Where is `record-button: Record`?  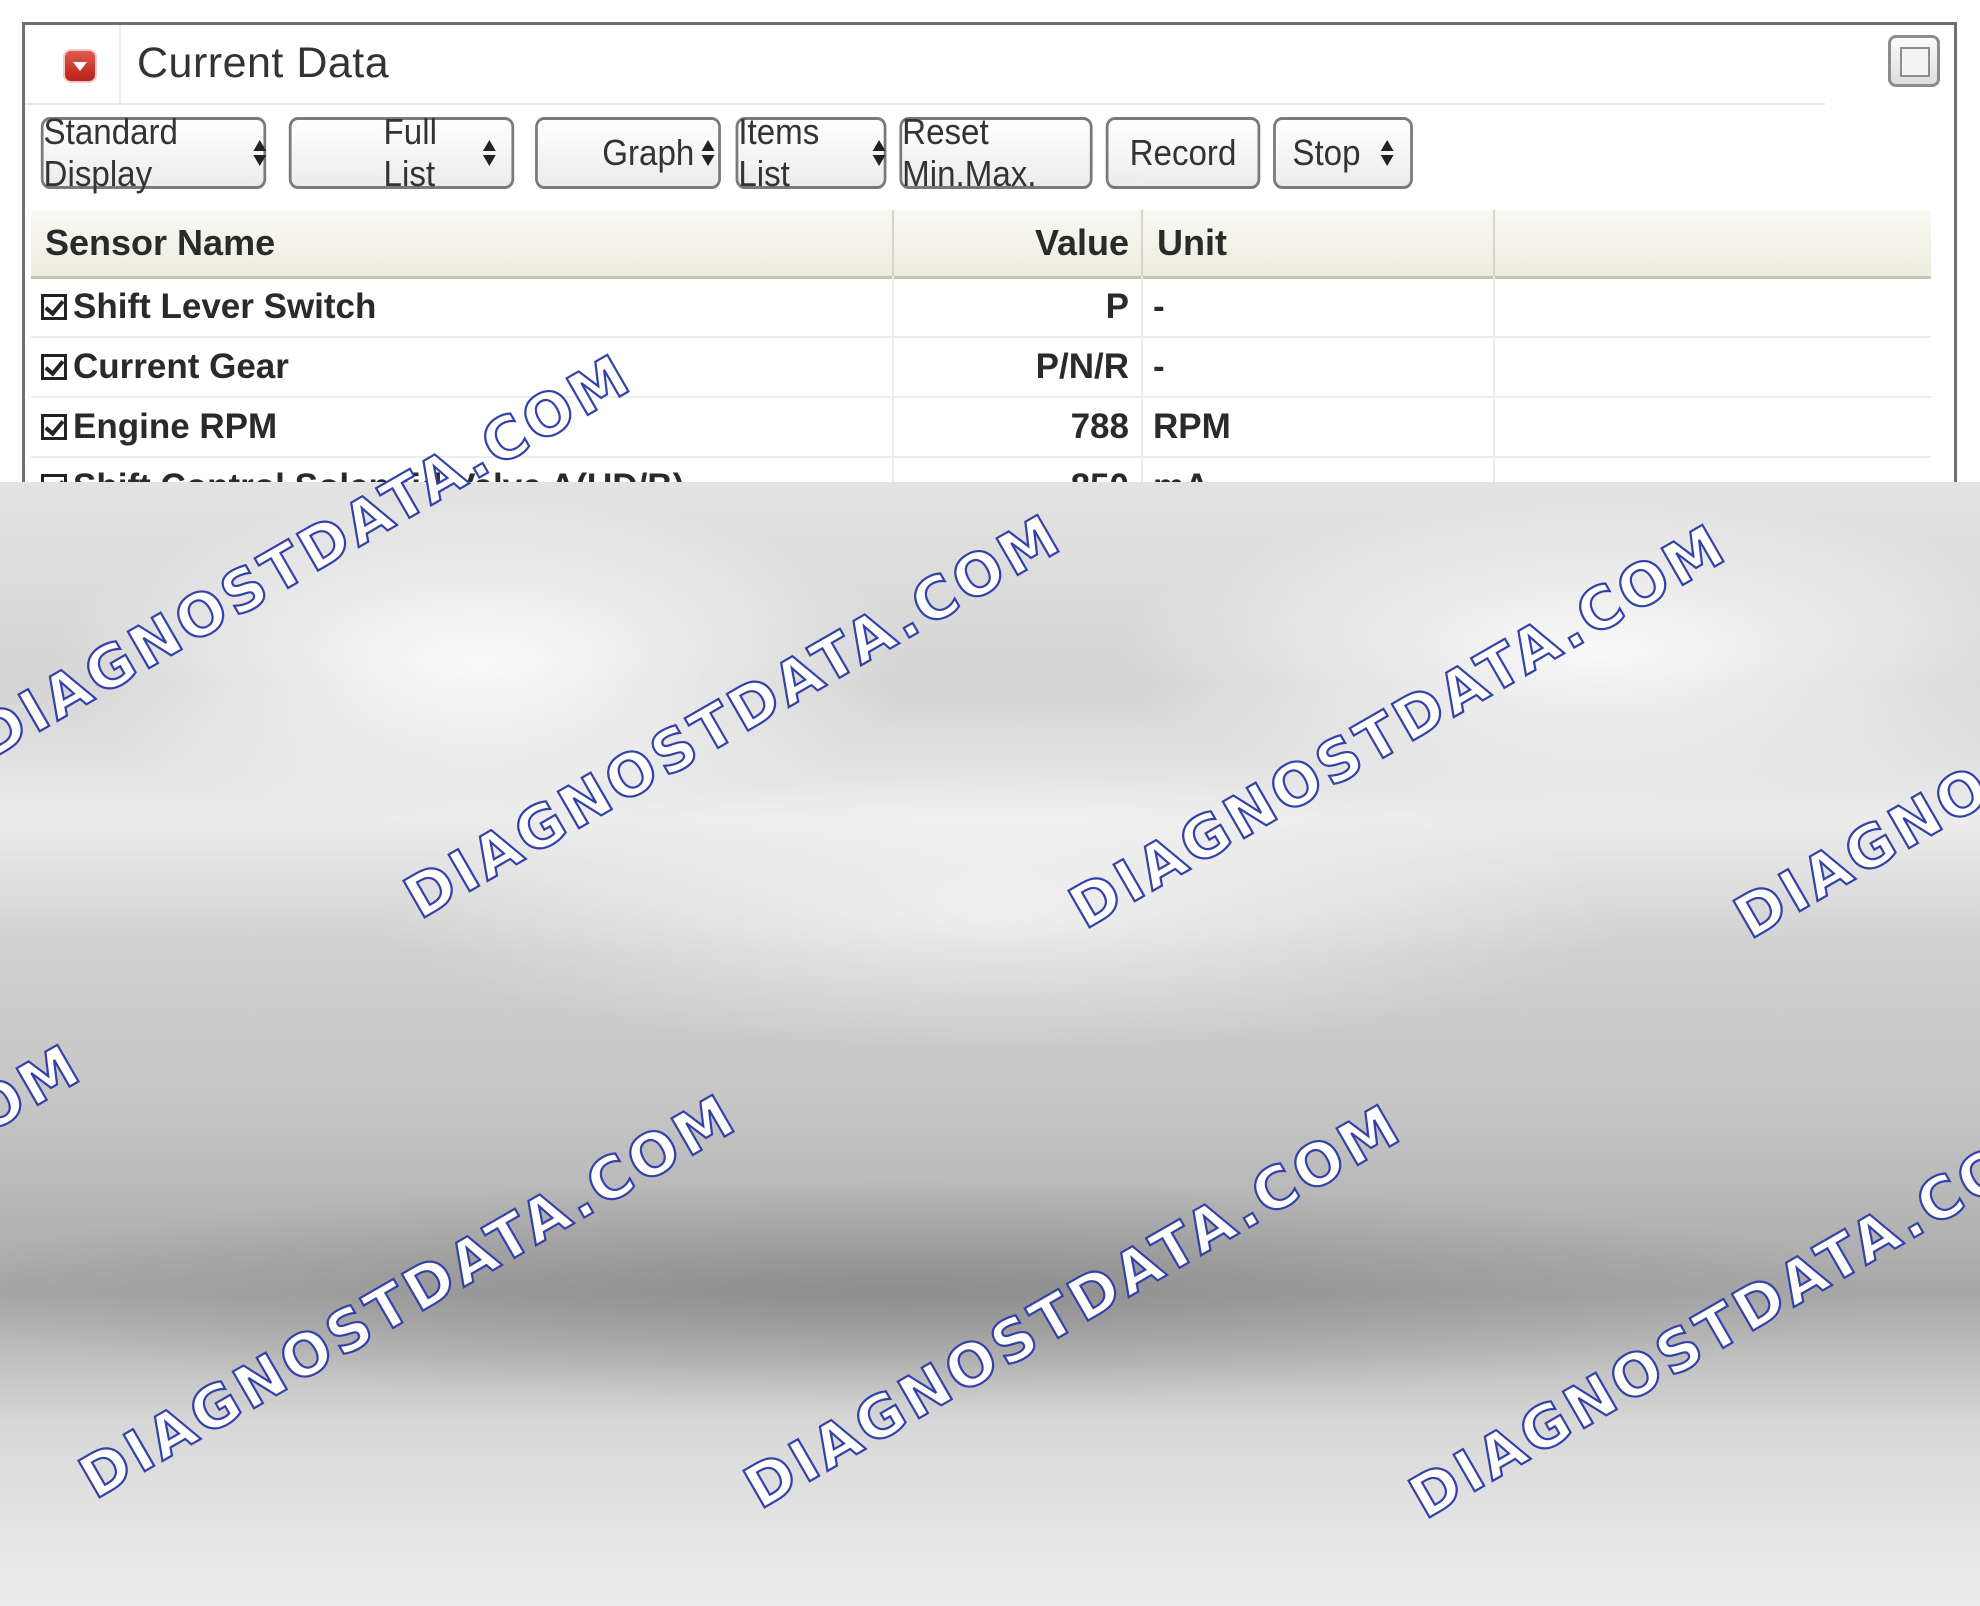
record-button: Record is located at coordinates (1183, 153).